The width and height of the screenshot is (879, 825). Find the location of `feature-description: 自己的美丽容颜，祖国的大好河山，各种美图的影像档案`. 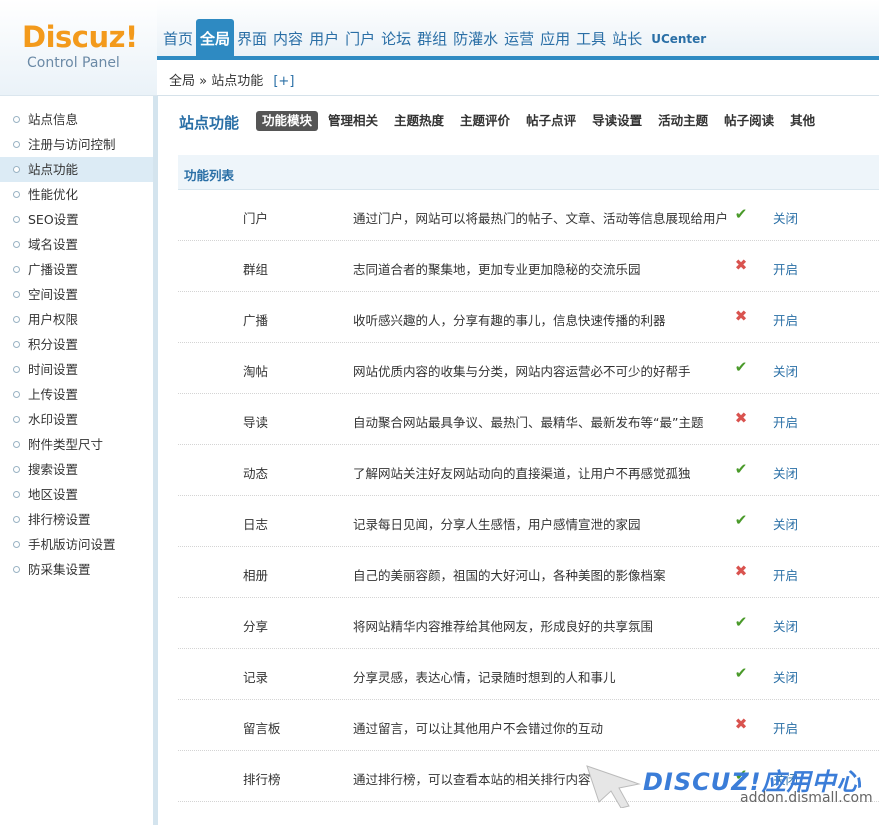

feature-description: 自己的美丽容颜，祖国的大好河山，各种美图的影像档案 is located at coordinates (509, 575).